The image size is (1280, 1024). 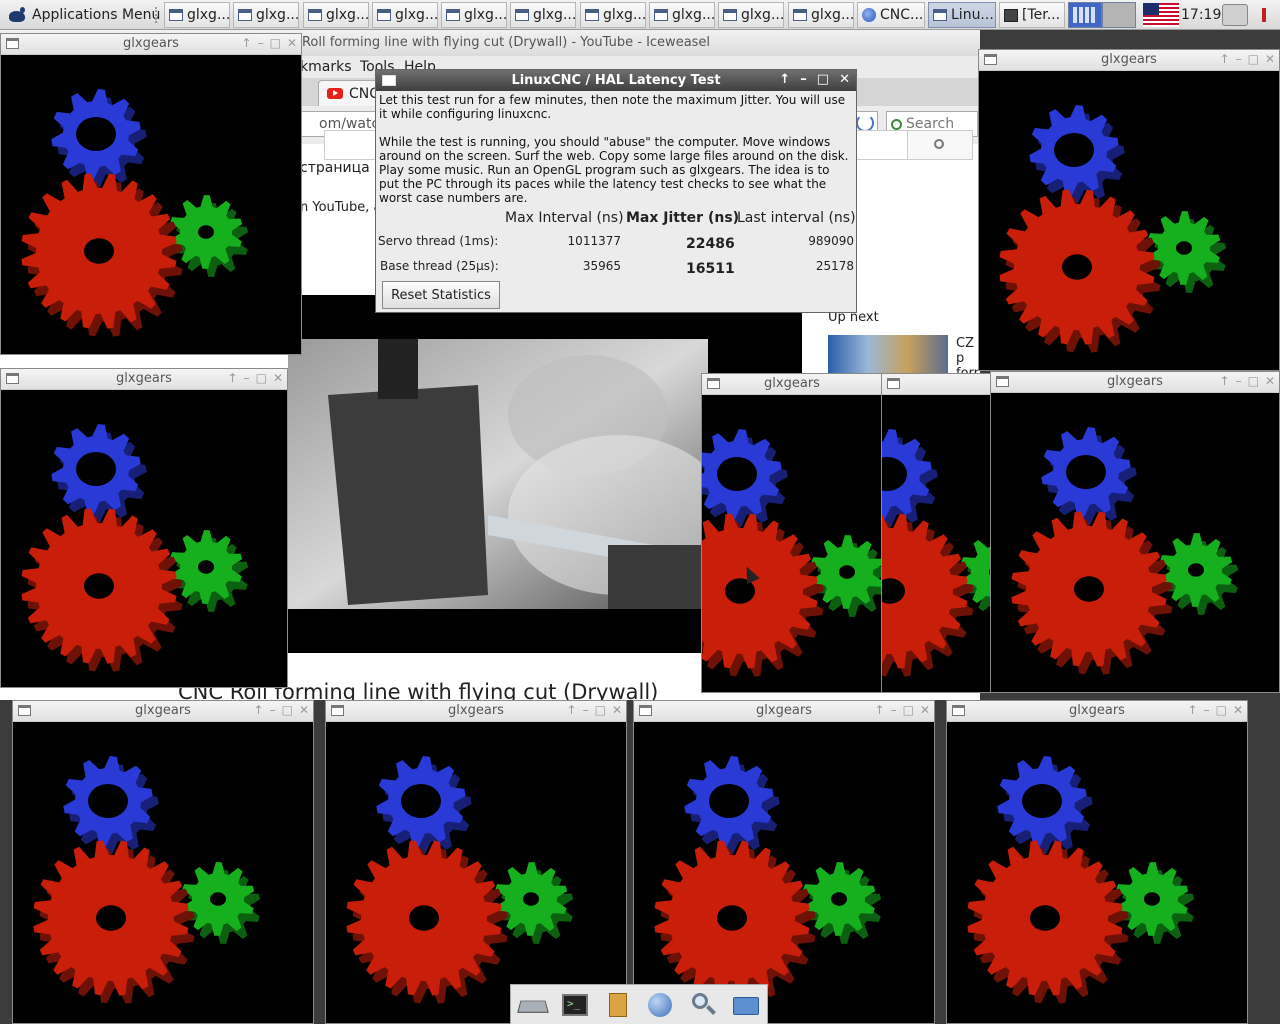 What do you see at coordinates (888, 354) in the screenshot?
I see `up-next-thumbnail` at bounding box center [888, 354].